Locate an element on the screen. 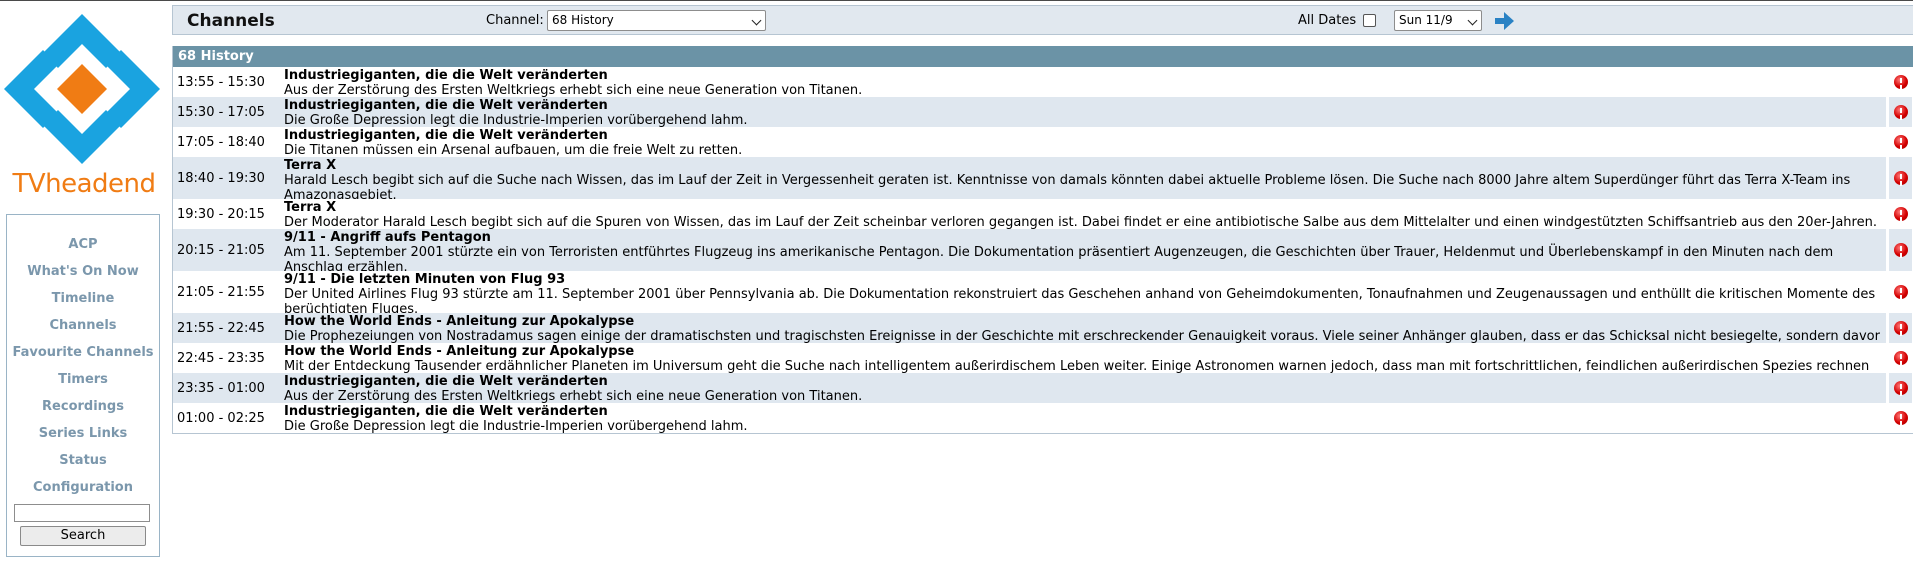  sidebar-item-acp: ACP is located at coordinates (83, 244).